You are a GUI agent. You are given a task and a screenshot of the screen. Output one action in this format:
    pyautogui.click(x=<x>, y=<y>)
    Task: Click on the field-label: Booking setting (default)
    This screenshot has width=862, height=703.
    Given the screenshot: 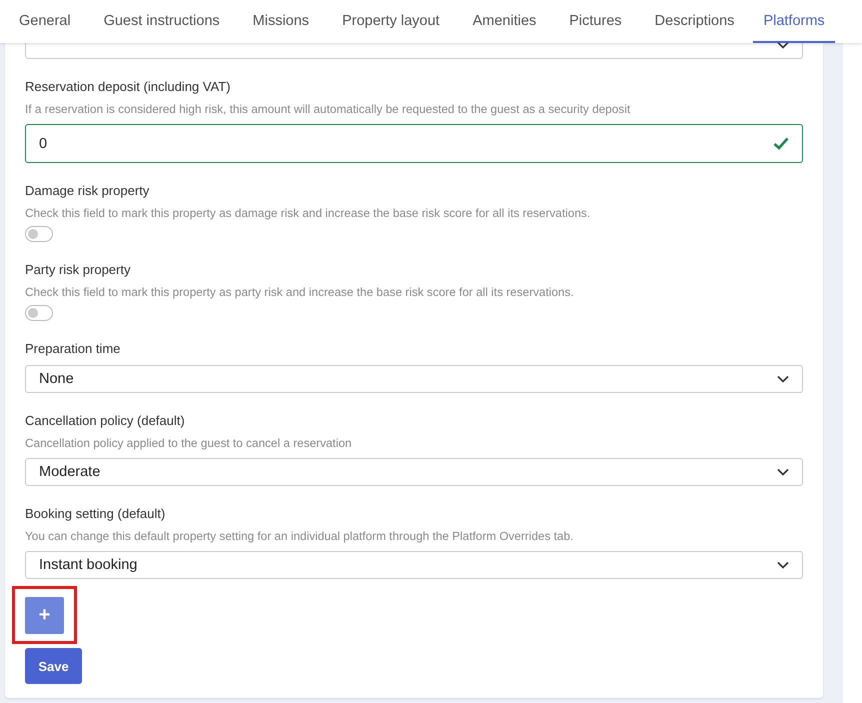 What is the action you would take?
    pyautogui.click(x=95, y=513)
    